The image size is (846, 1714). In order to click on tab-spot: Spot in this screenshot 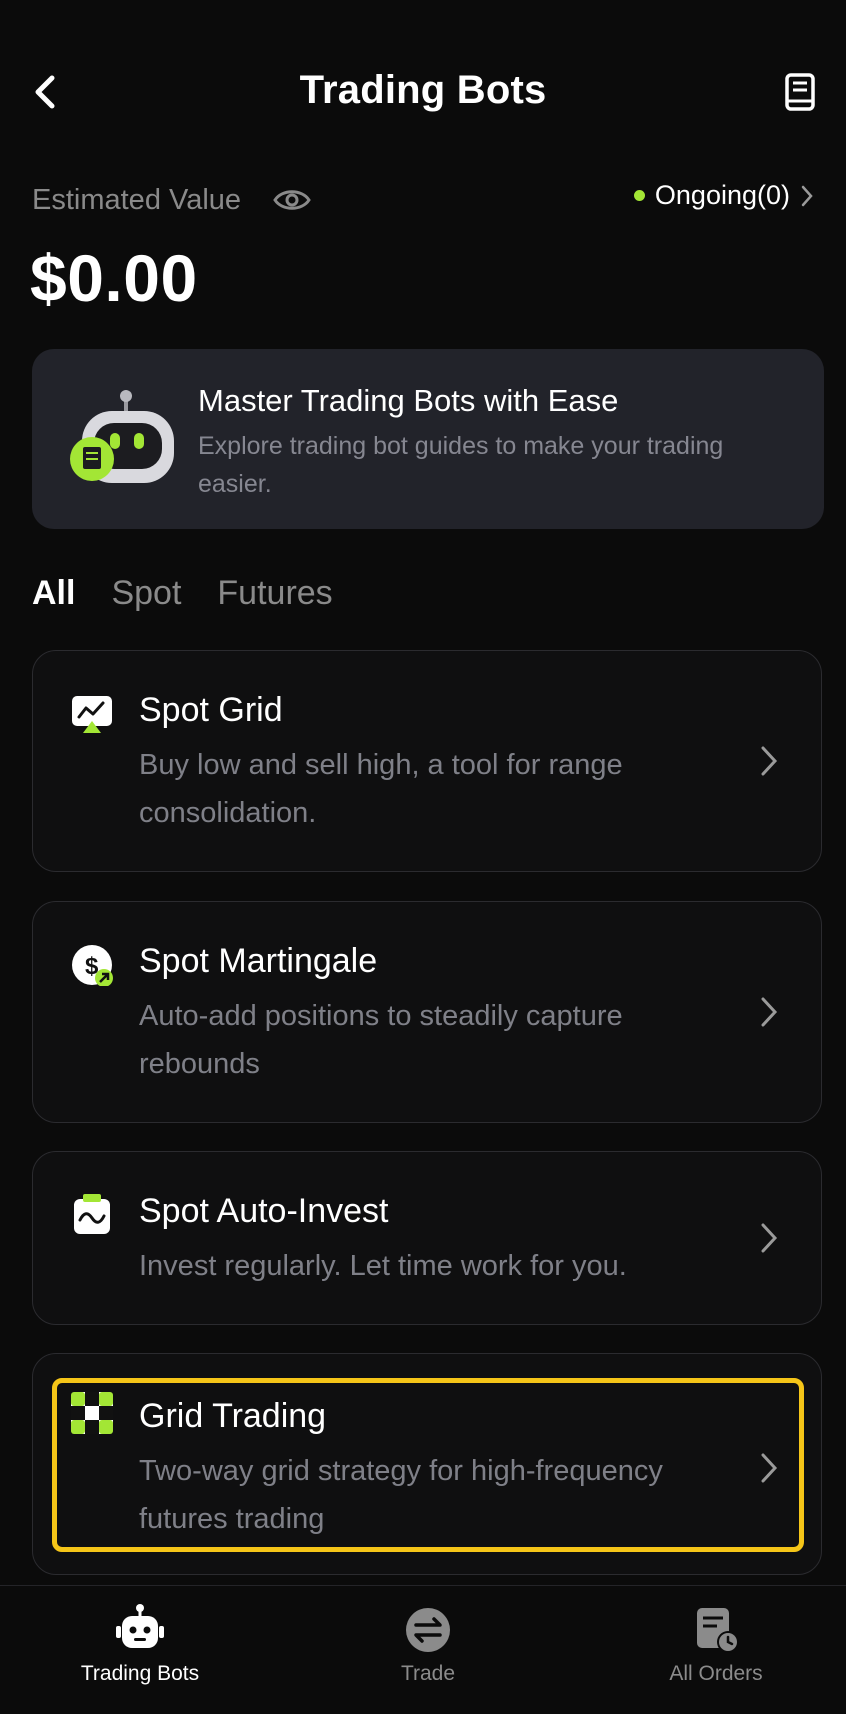, I will do `click(146, 593)`.